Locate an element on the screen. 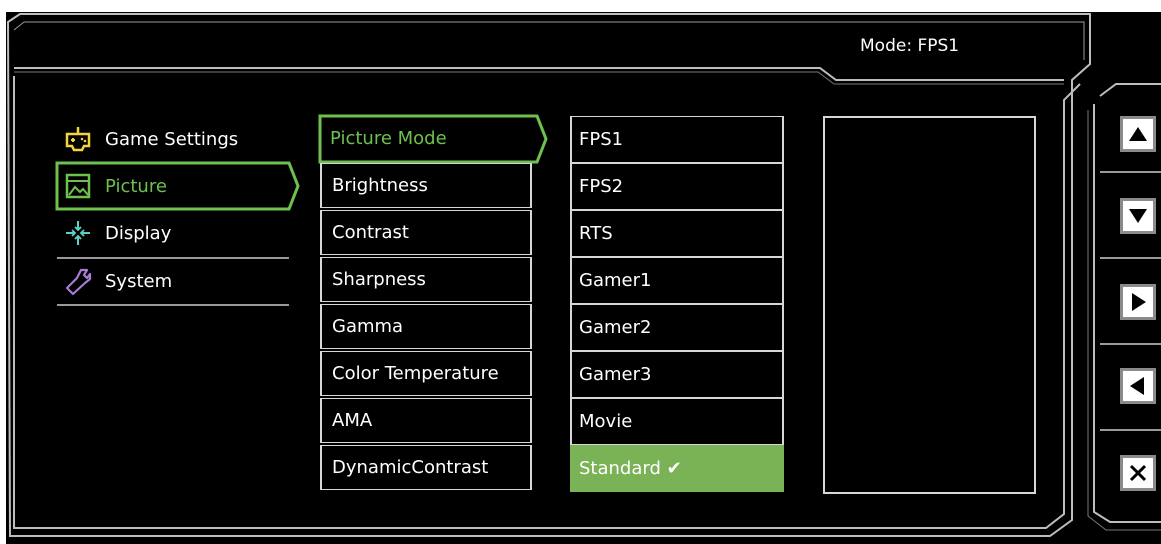 Image resolution: width=1161 pixels, height=544 pixels. submenu-picture-mode: Picture Mode is located at coordinates (426, 138).